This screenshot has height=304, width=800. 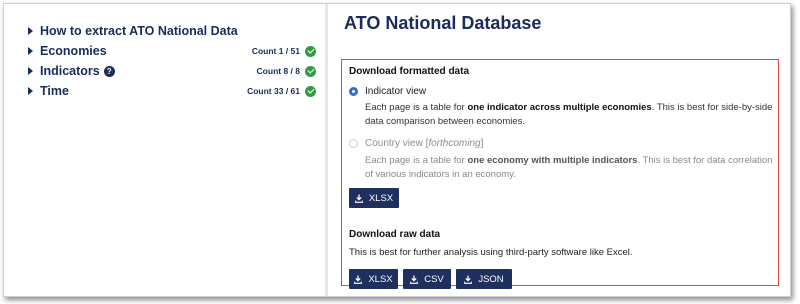 What do you see at coordinates (73, 51) in the screenshot?
I see `sidebar-item-label: Economies` at bounding box center [73, 51].